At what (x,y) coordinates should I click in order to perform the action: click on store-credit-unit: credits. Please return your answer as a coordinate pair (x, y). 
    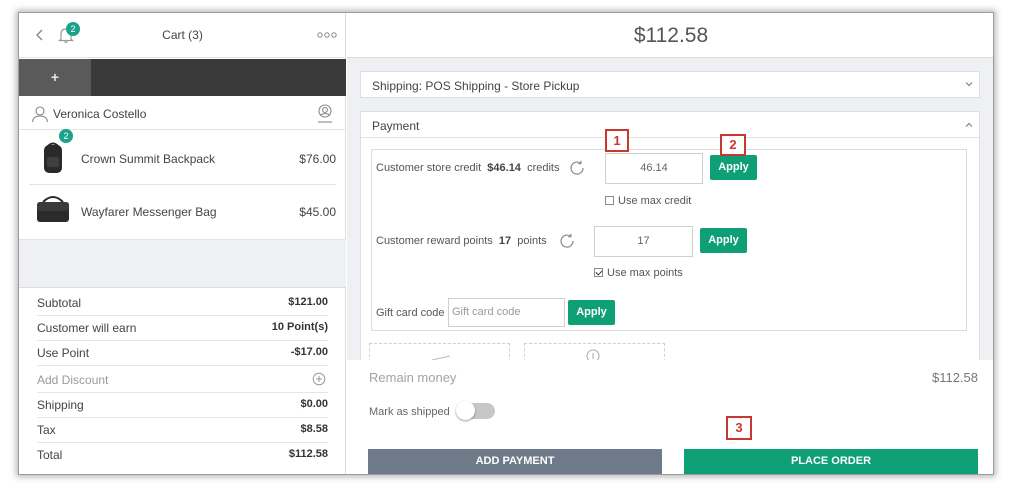
    Looking at the image, I should click on (543, 168).